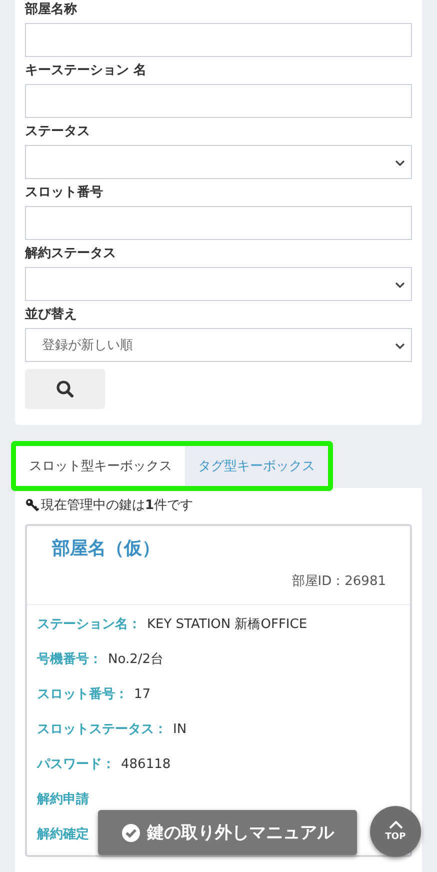 The image size is (437, 872). Describe the element at coordinates (146, 765) in the screenshot. I see `detail-value: 486118` at that location.